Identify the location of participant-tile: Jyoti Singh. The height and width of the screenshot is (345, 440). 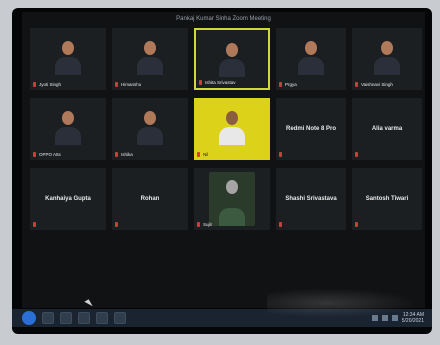
(68, 59).